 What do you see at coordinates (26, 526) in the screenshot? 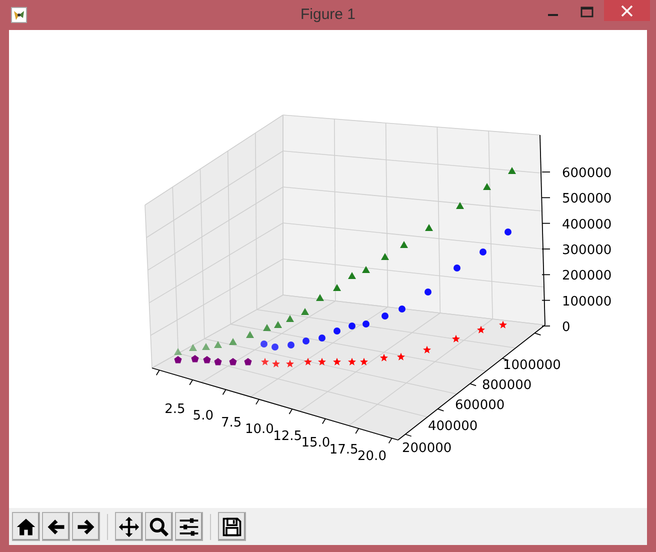
I see `home-button` at bounding box center [26, 526].